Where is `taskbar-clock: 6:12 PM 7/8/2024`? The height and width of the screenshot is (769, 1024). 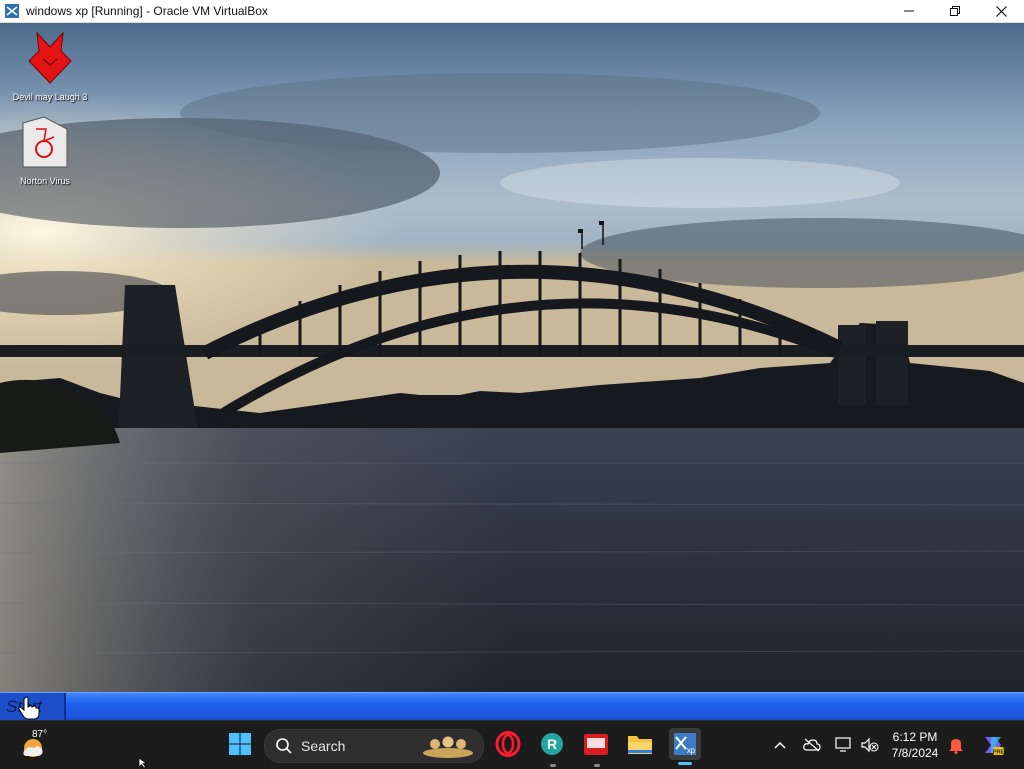 taskbar-clock: 6:12 PM 7/8/2024 is located at coordinates (915, 745).